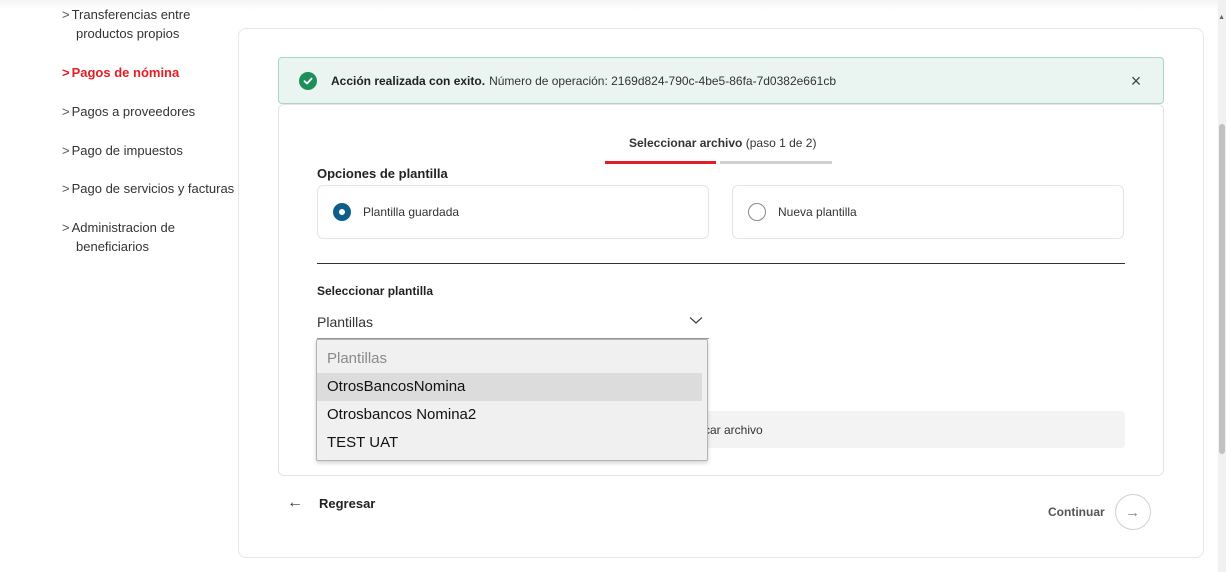  Describe the element at coordinates (342, 212) in the screenshot. I see `radio-selected-icon` at that location.